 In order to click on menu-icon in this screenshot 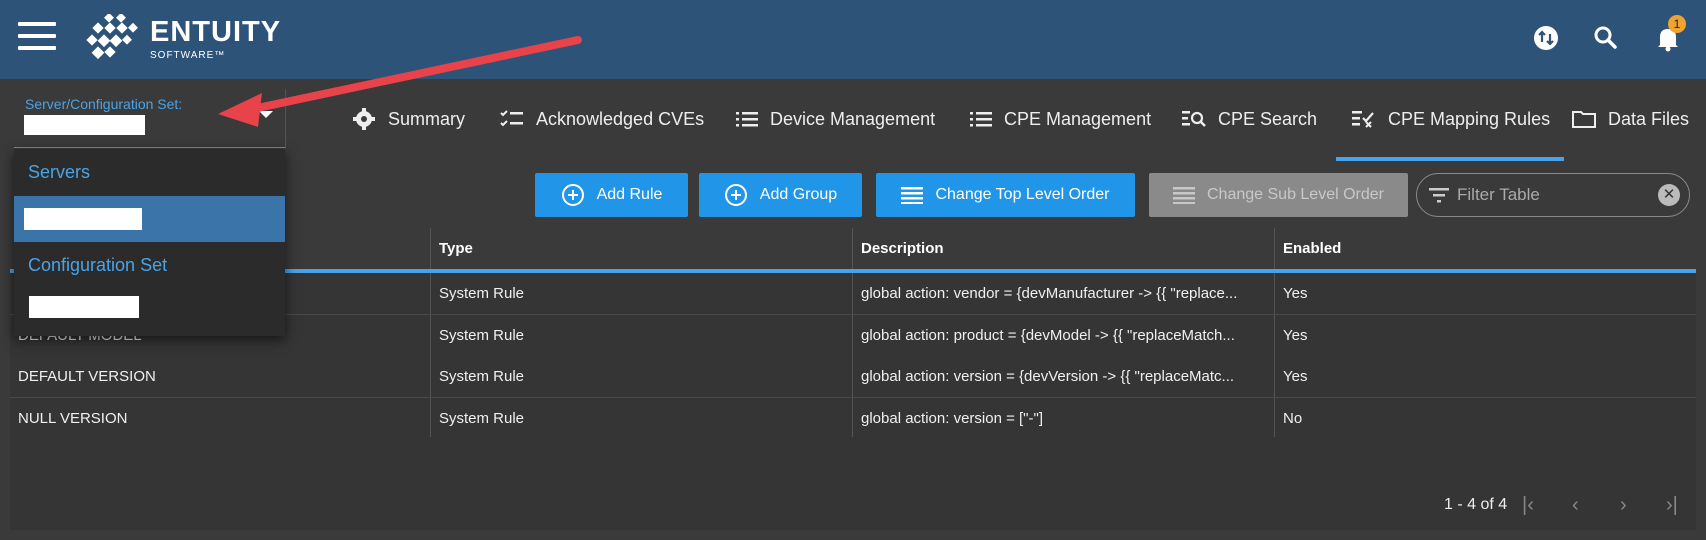, I will do `click(37, 38)`.